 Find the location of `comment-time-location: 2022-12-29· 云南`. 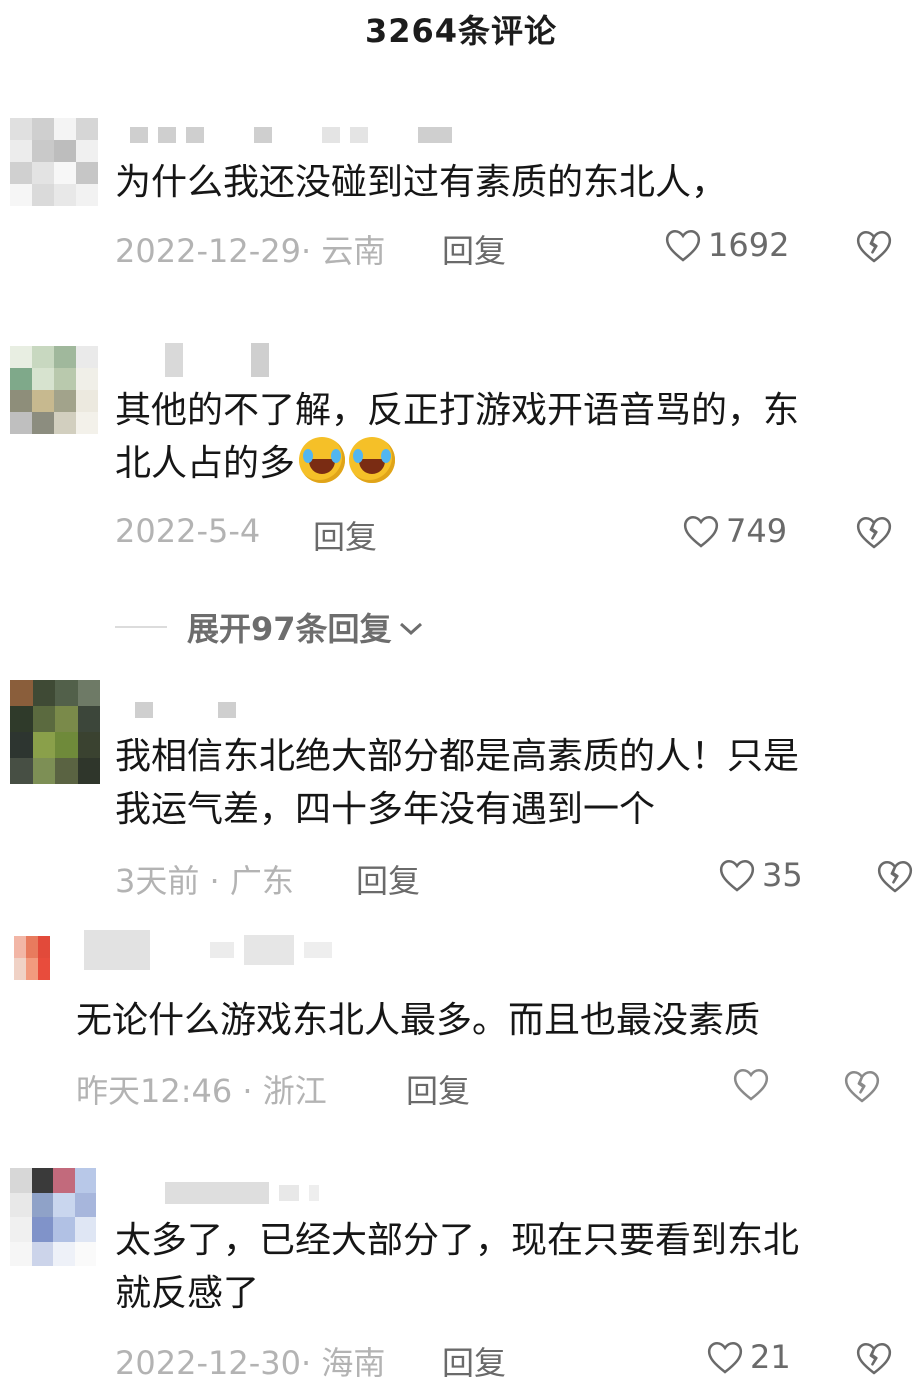

comment-time-location: 2022-12-29· 云南 is located at coordinates (250, 251).